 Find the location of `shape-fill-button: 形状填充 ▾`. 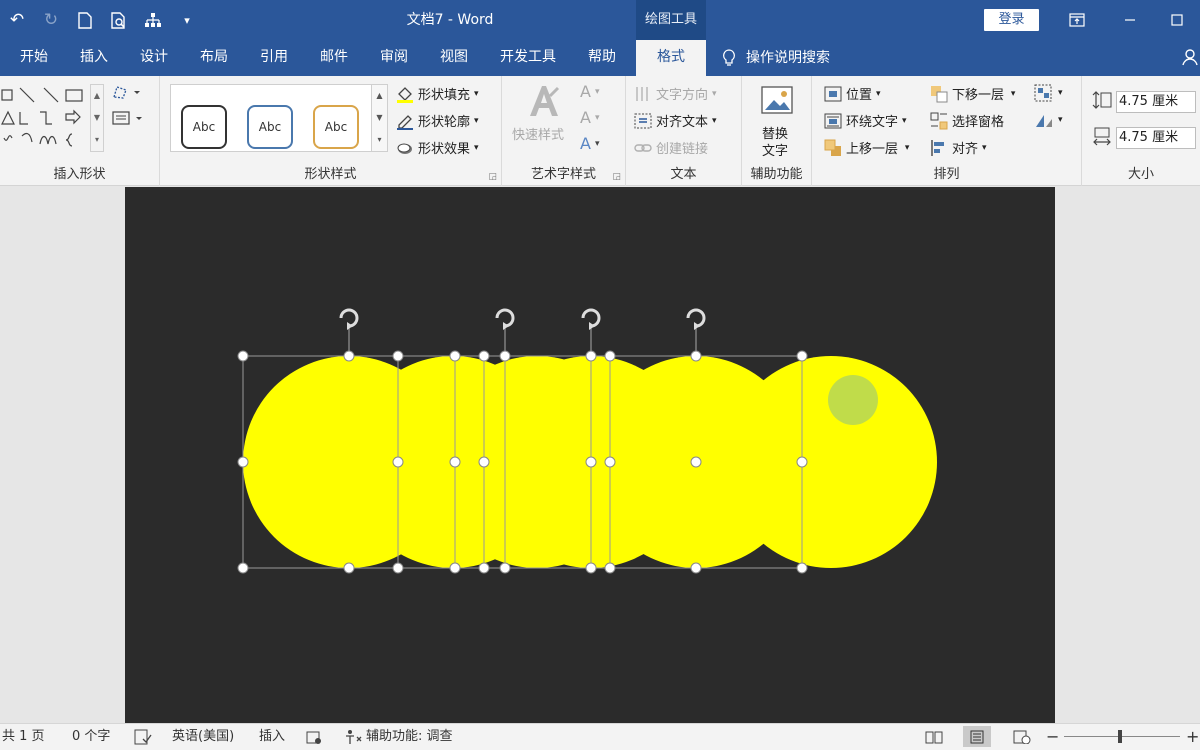

shape-fill-button: 形状填充 ▾ is located at coordinates (437, 93).